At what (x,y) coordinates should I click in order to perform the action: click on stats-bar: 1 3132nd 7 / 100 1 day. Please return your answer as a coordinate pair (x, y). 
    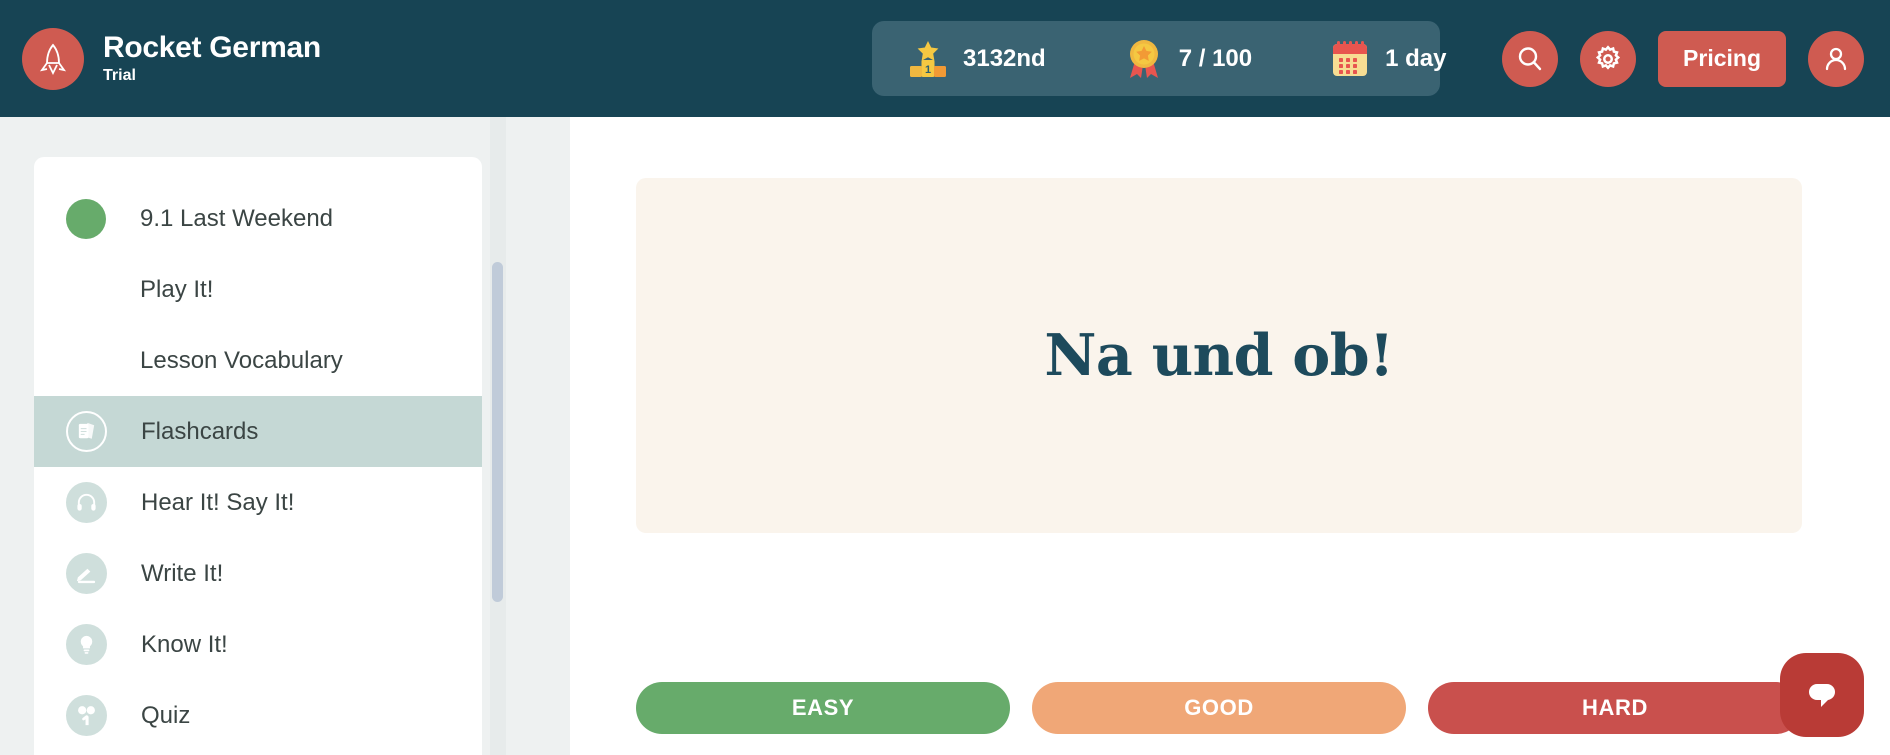
    Looking at the image, I should click on (1159, 58).